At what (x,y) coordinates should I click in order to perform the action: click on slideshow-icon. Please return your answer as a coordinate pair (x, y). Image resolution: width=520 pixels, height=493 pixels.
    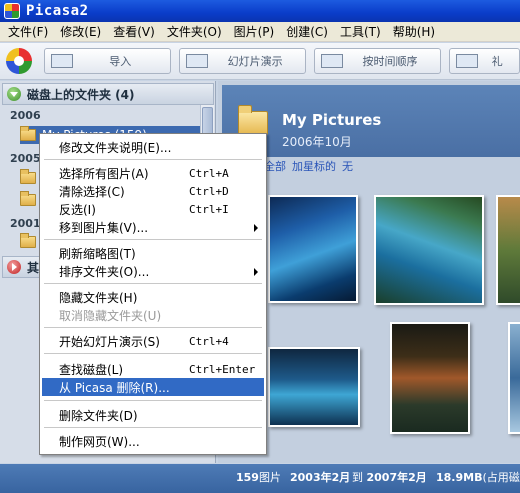
    Looking at the image, I should click on (196, 61).